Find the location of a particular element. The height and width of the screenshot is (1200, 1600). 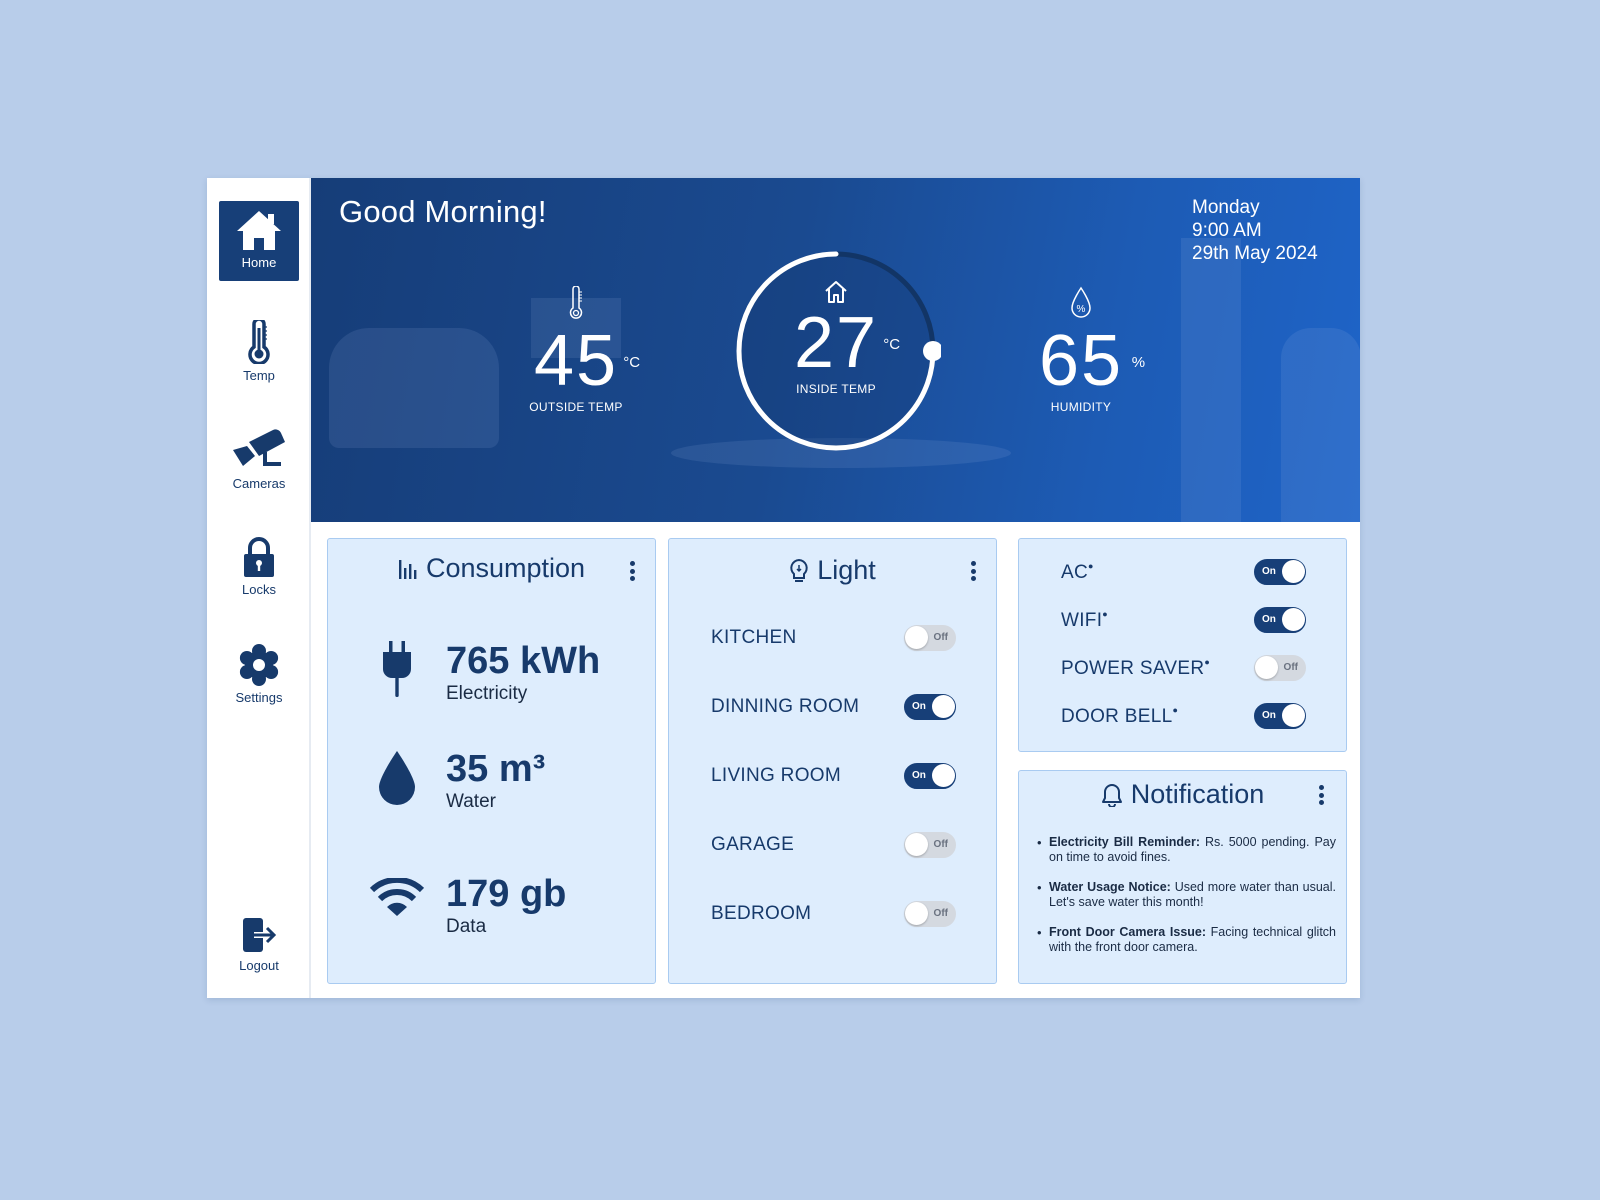

notification-item-title: Electricity Bill Reminder: is located at coordinates (1124, 842).